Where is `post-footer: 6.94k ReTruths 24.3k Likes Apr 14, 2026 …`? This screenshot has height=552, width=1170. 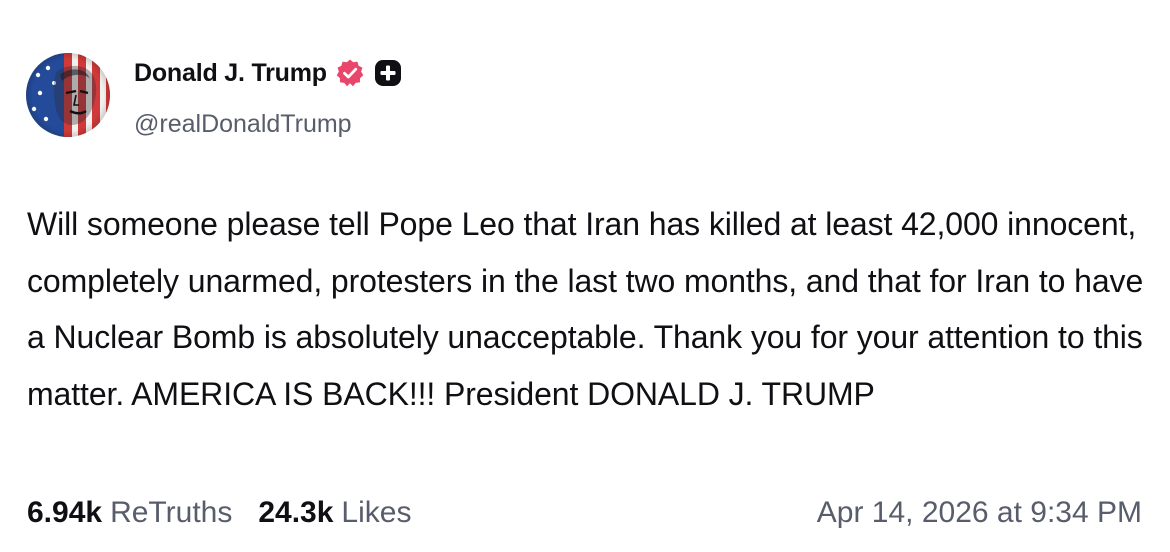
post-footer: 6.94k ReTruths 24.3k Likes Apr 14, 2026 … is located at coordinates (584, 513).